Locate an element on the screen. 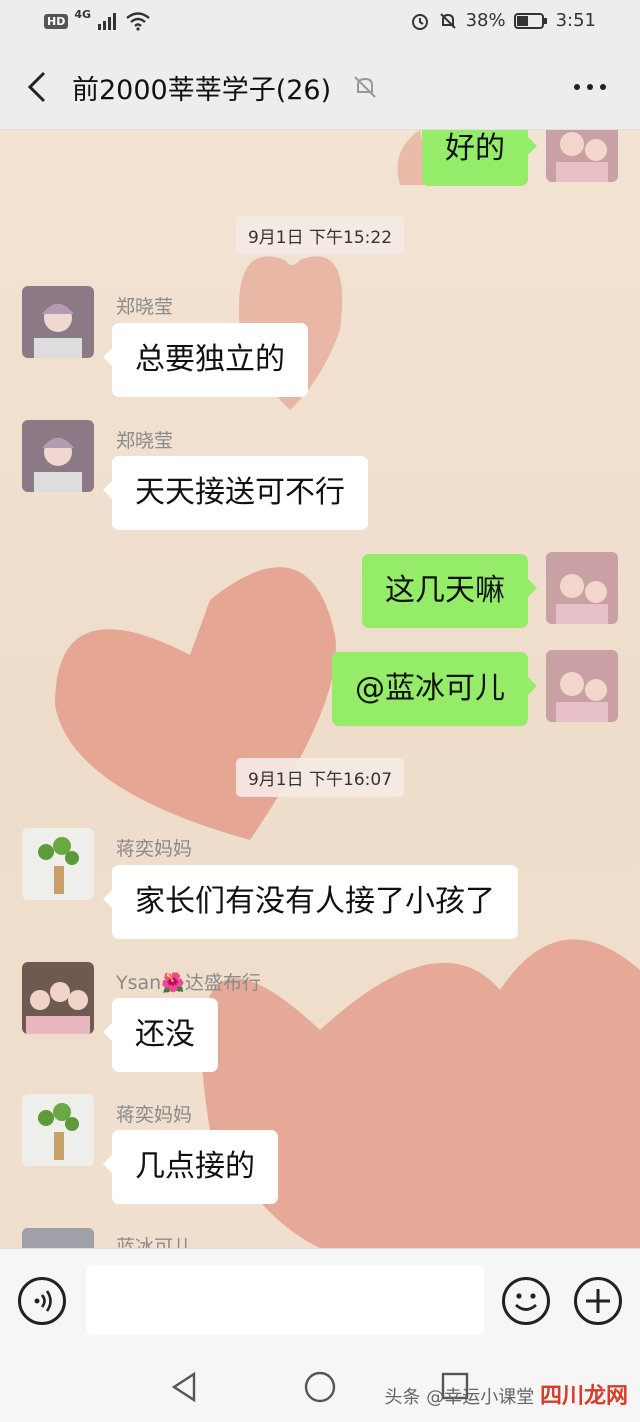  clock: 3:51 is located at coordinates (575, 20).